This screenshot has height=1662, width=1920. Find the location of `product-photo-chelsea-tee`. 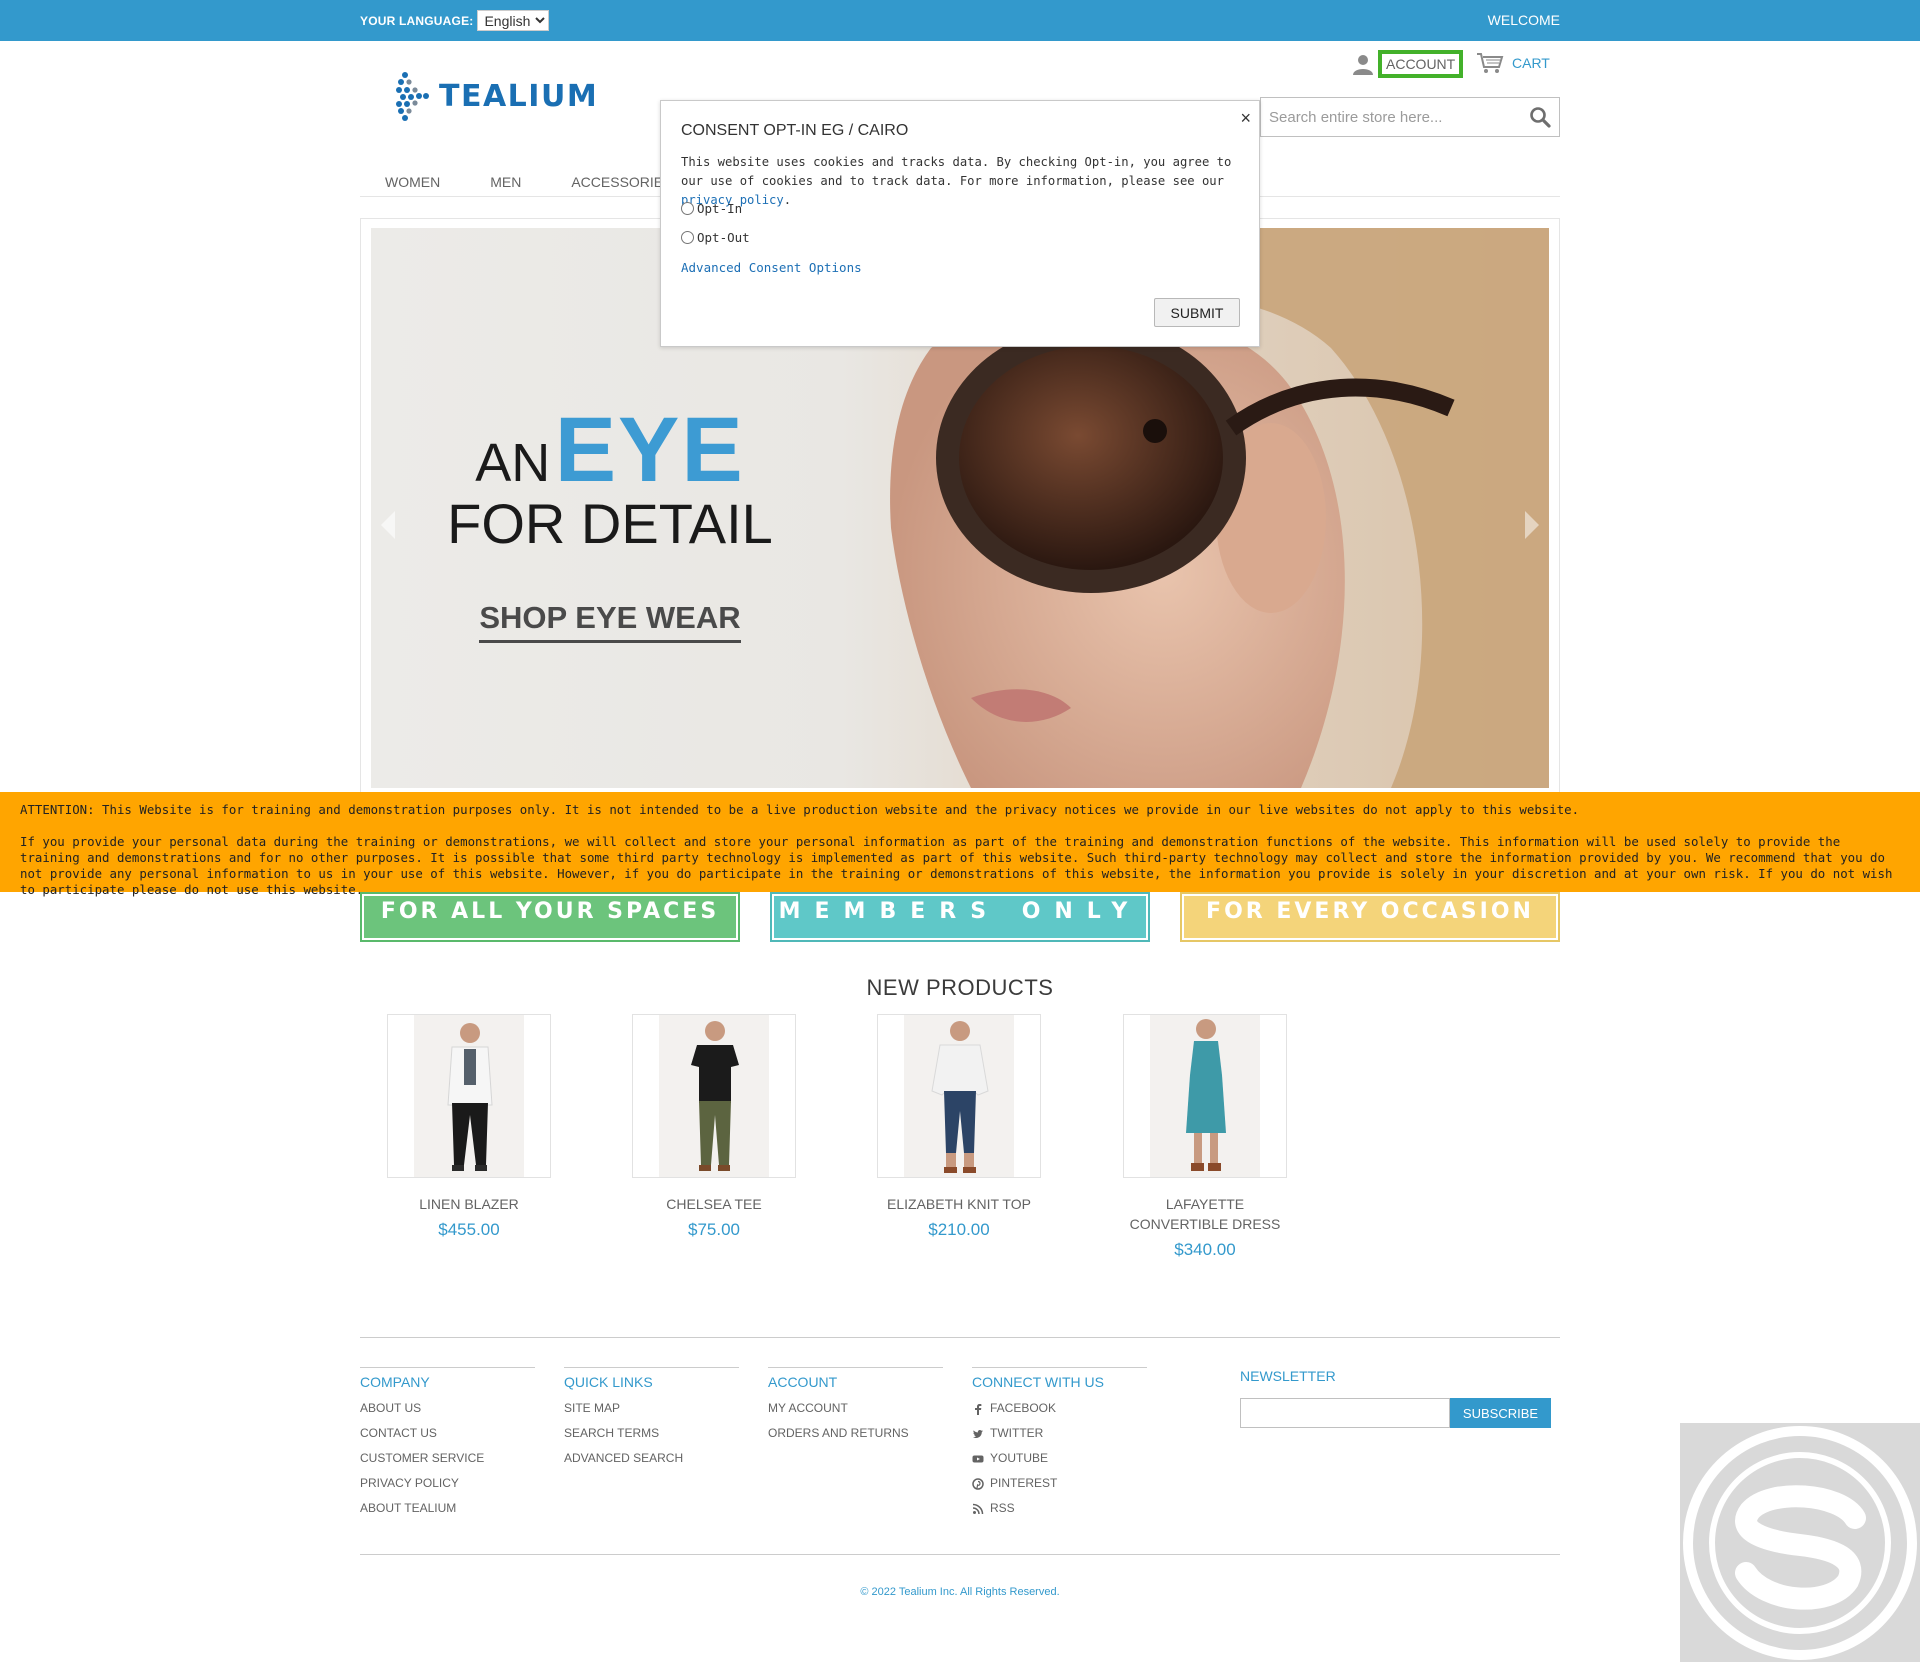

product-photo-chelsea-tee is located at coordinates (714, 1096).